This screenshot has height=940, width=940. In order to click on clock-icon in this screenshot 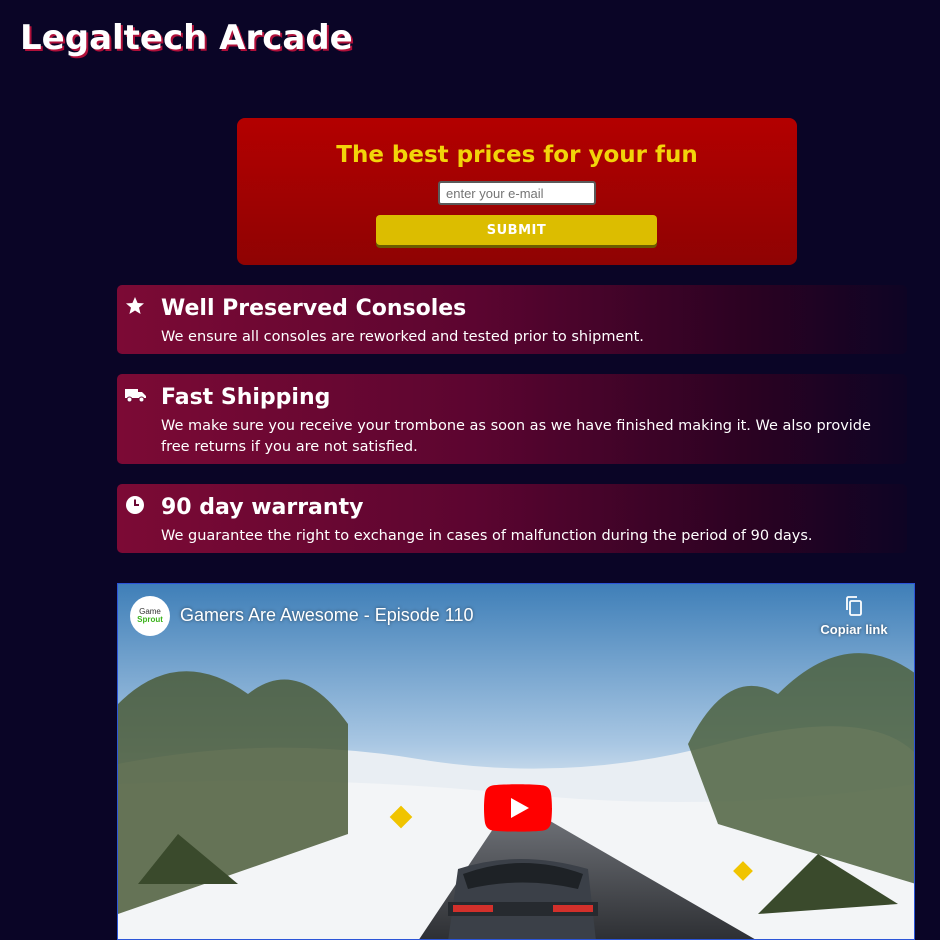, I will do `click(135, 505)`.